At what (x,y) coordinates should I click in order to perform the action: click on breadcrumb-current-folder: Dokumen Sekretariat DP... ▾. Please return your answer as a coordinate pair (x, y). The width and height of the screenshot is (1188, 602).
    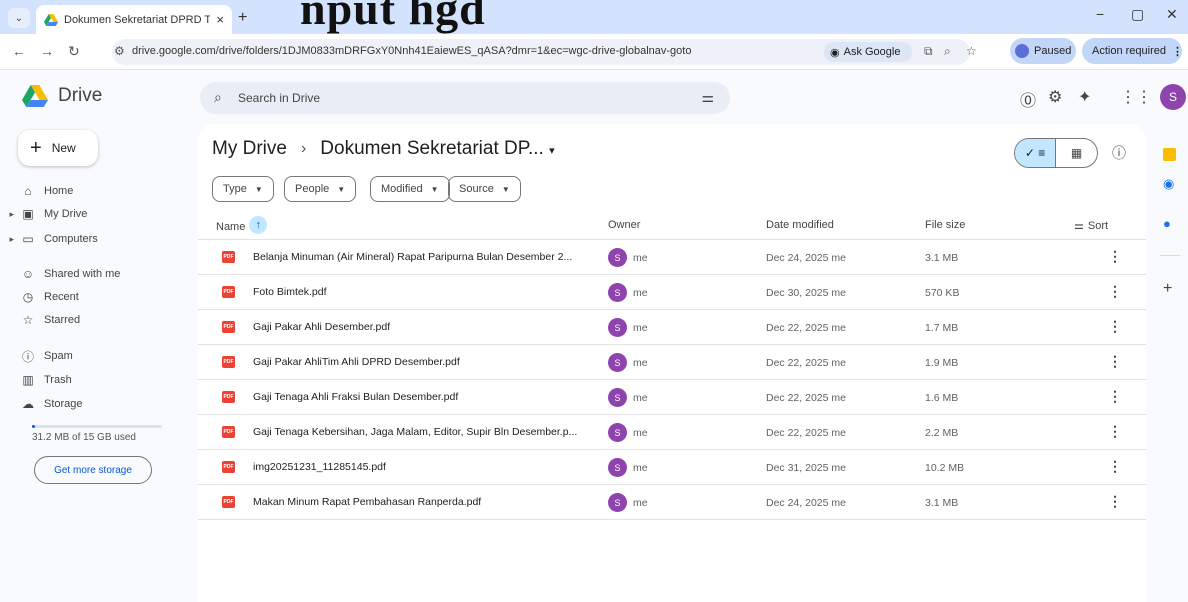
    Looking at the image, I should click on (437, 149).